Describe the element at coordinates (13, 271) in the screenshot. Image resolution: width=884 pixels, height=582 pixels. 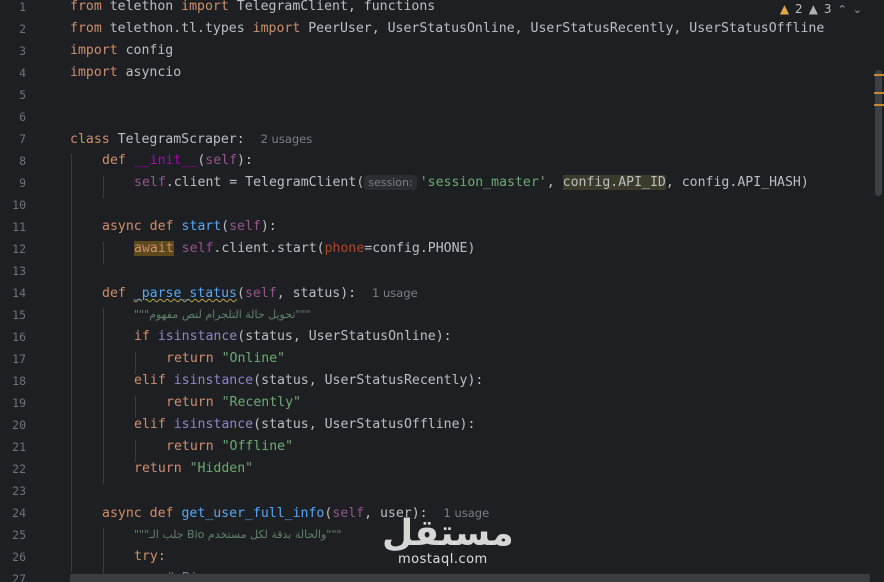
I see `line-number: 13` at that location.